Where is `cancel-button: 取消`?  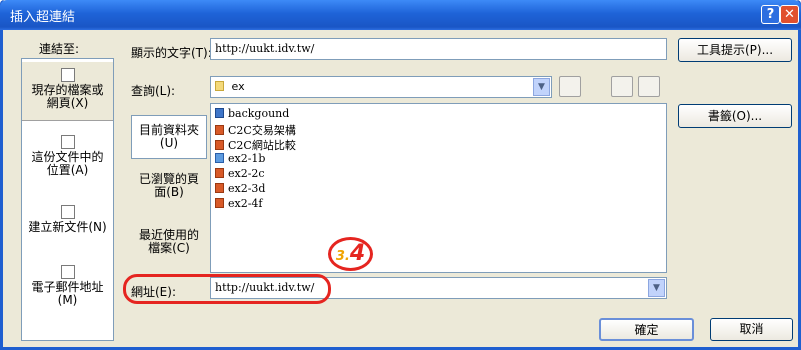 cancel-button: 取消 is located at coordinates (751, 329).